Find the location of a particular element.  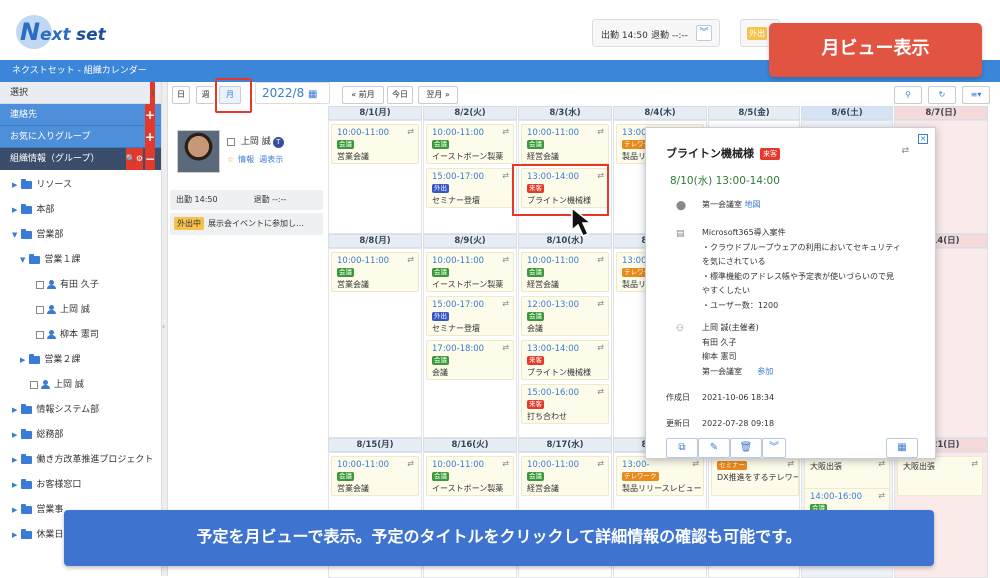

chevron-left-icon: ‹ is located at coordinates (152, 93).